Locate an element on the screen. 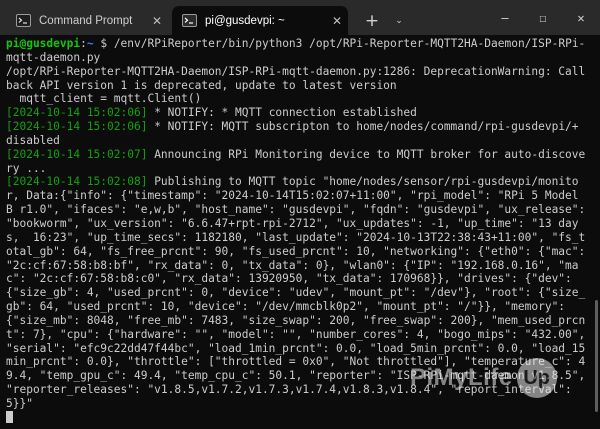  scrollbar is located at coordinates (596, 356).